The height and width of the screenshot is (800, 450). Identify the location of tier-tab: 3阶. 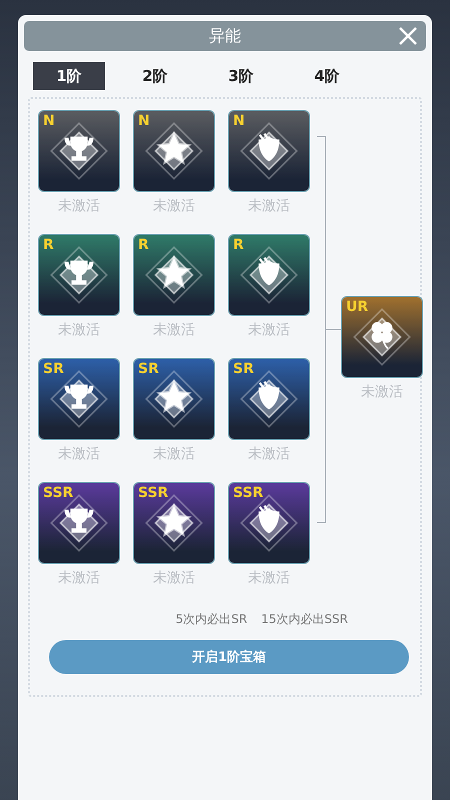
(241, 76).